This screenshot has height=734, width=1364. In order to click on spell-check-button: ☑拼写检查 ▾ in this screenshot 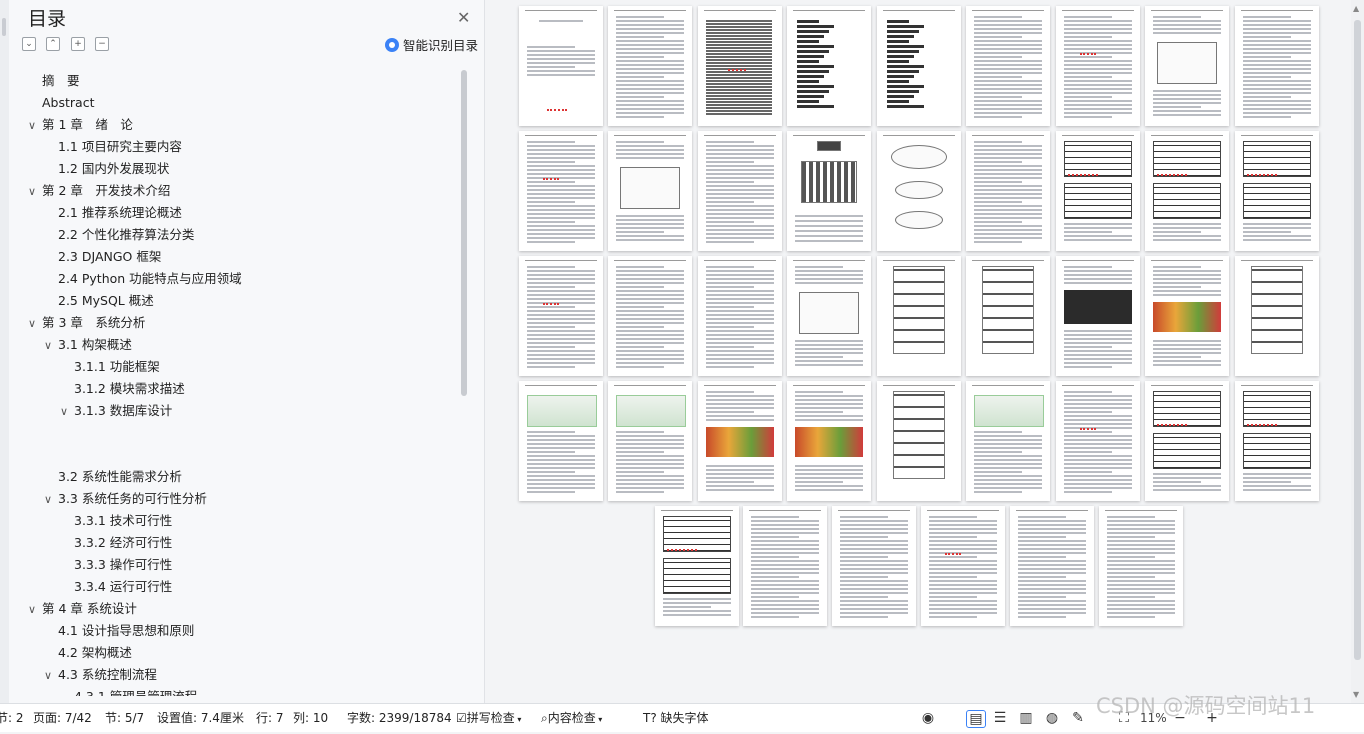, I will do `click(488, 718)`.